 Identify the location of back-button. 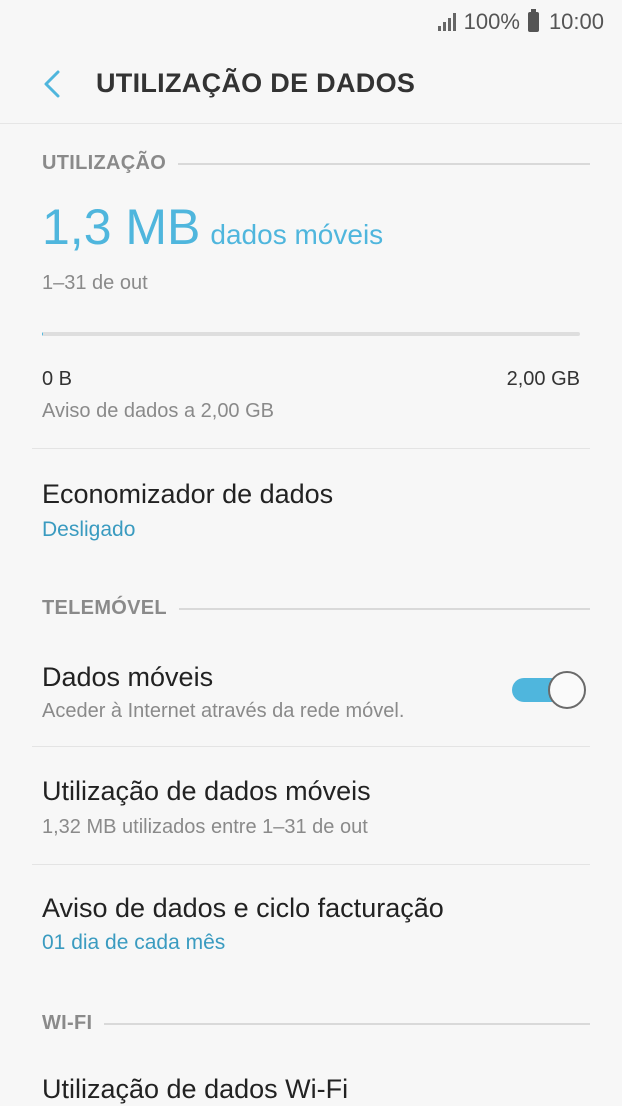
(52, 84).